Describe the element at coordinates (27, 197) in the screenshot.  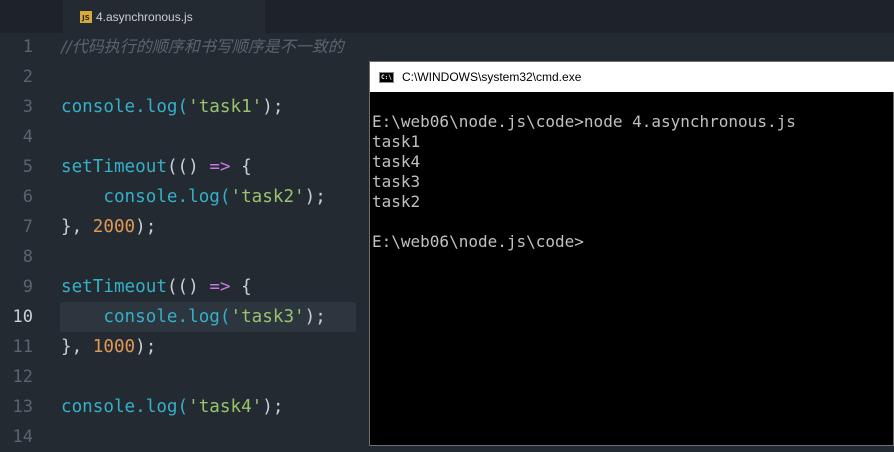
I see `line-number: 6` at that location.